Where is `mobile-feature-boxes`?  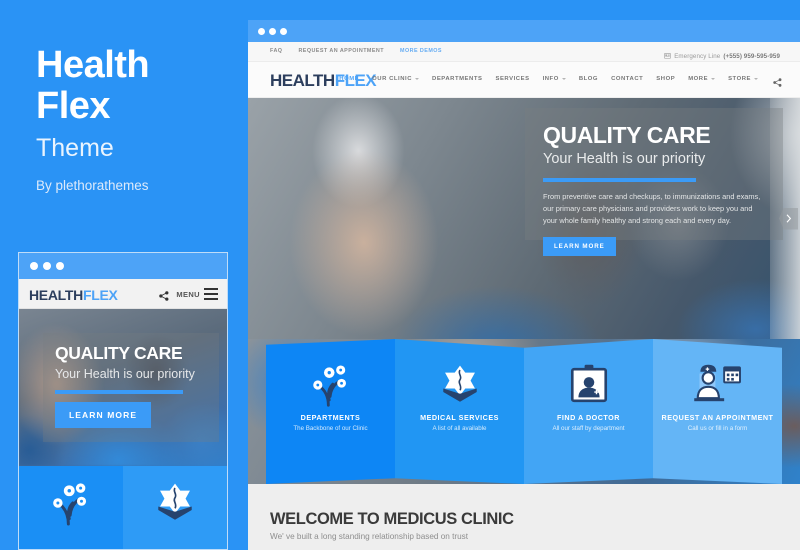 mobile-feature-boxes is located at coordinates (123, 507).